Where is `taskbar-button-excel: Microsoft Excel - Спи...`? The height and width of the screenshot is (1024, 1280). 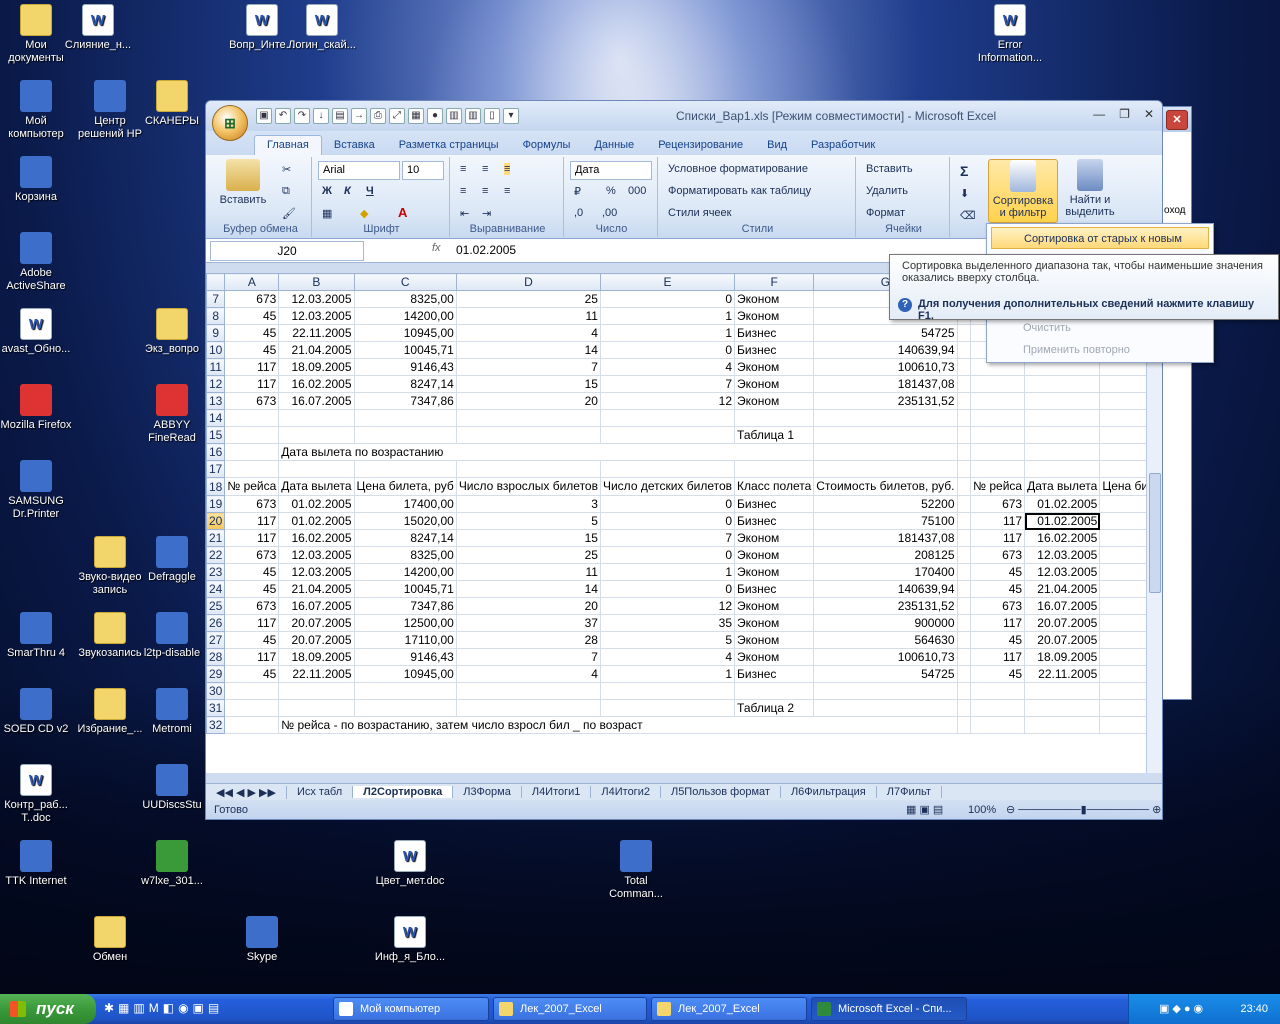 taskbar-button-excel: Microsoft Excel - Спи... is located at coordinates (889, 1009).